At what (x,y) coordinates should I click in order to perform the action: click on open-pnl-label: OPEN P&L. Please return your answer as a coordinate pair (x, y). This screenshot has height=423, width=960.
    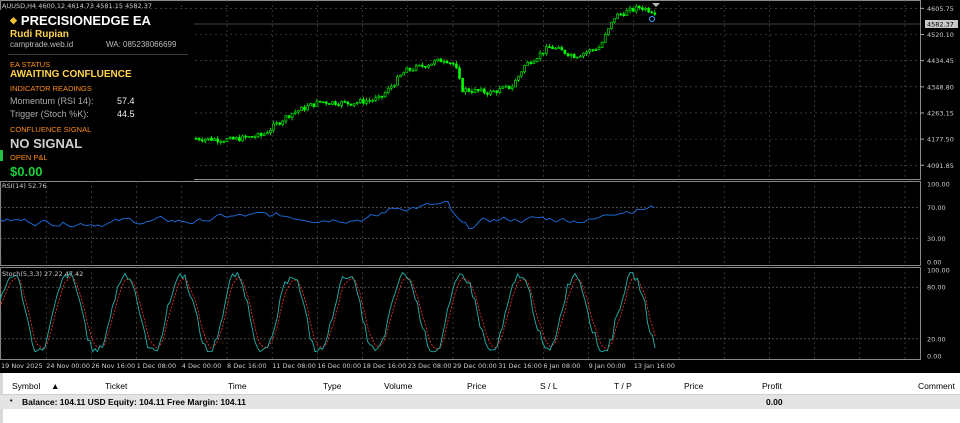
    Looking at the image, I should click on (29, 157).